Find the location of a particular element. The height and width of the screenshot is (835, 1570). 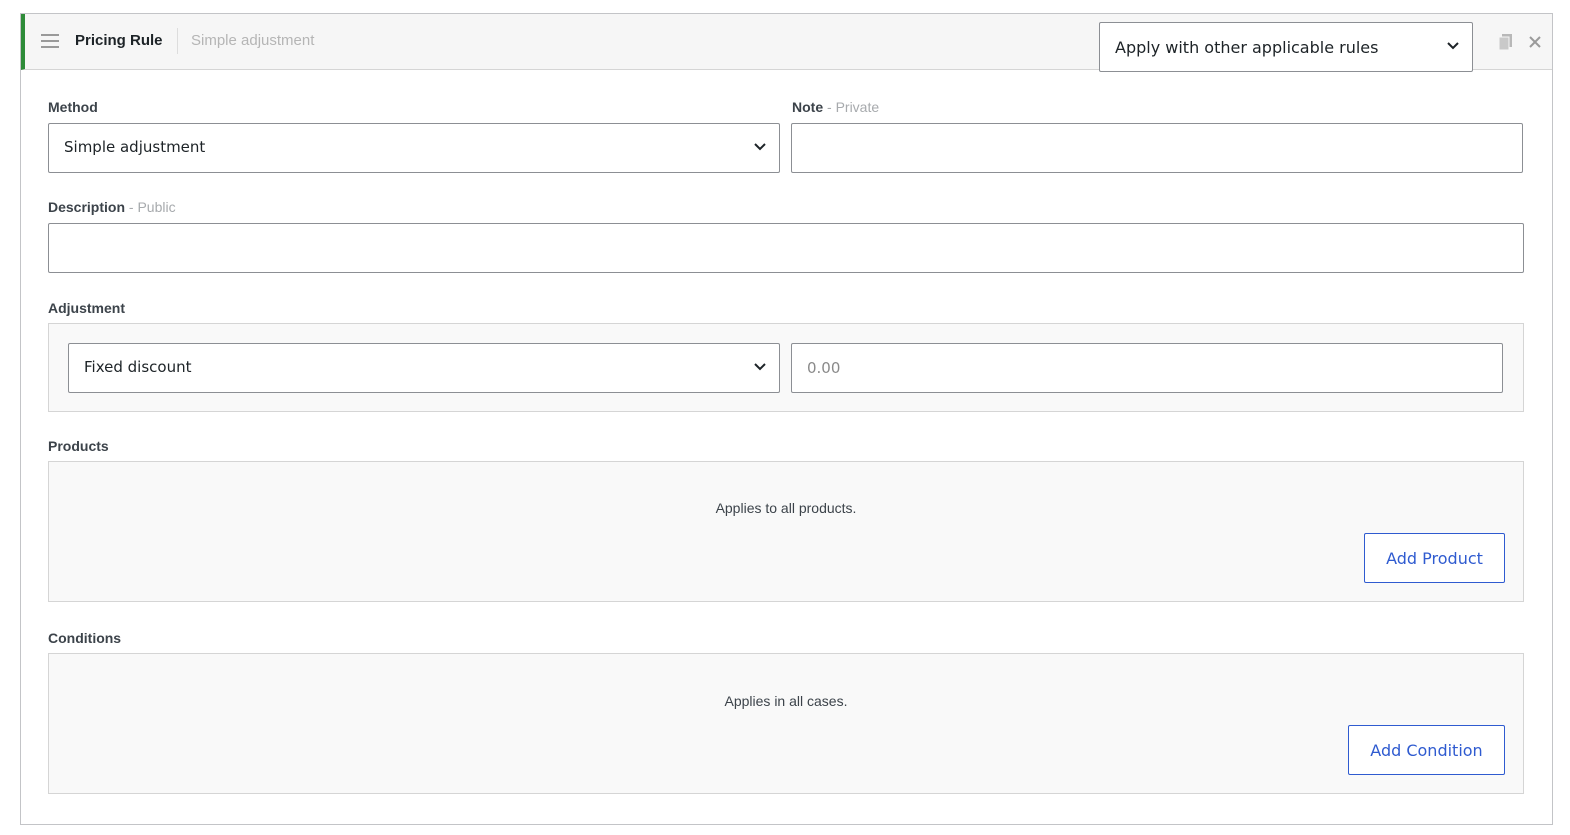

description-input is located at coordinates (786, 248).